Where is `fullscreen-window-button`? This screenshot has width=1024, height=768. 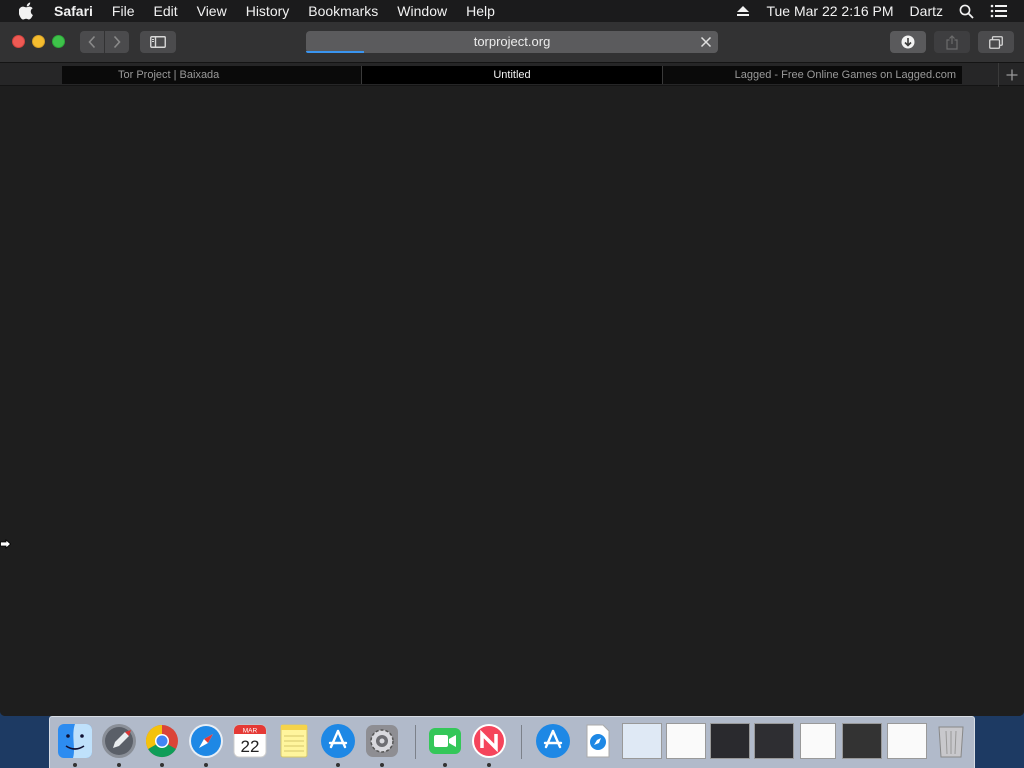
fullscreen-window-button is located at coordinates (58, 41).